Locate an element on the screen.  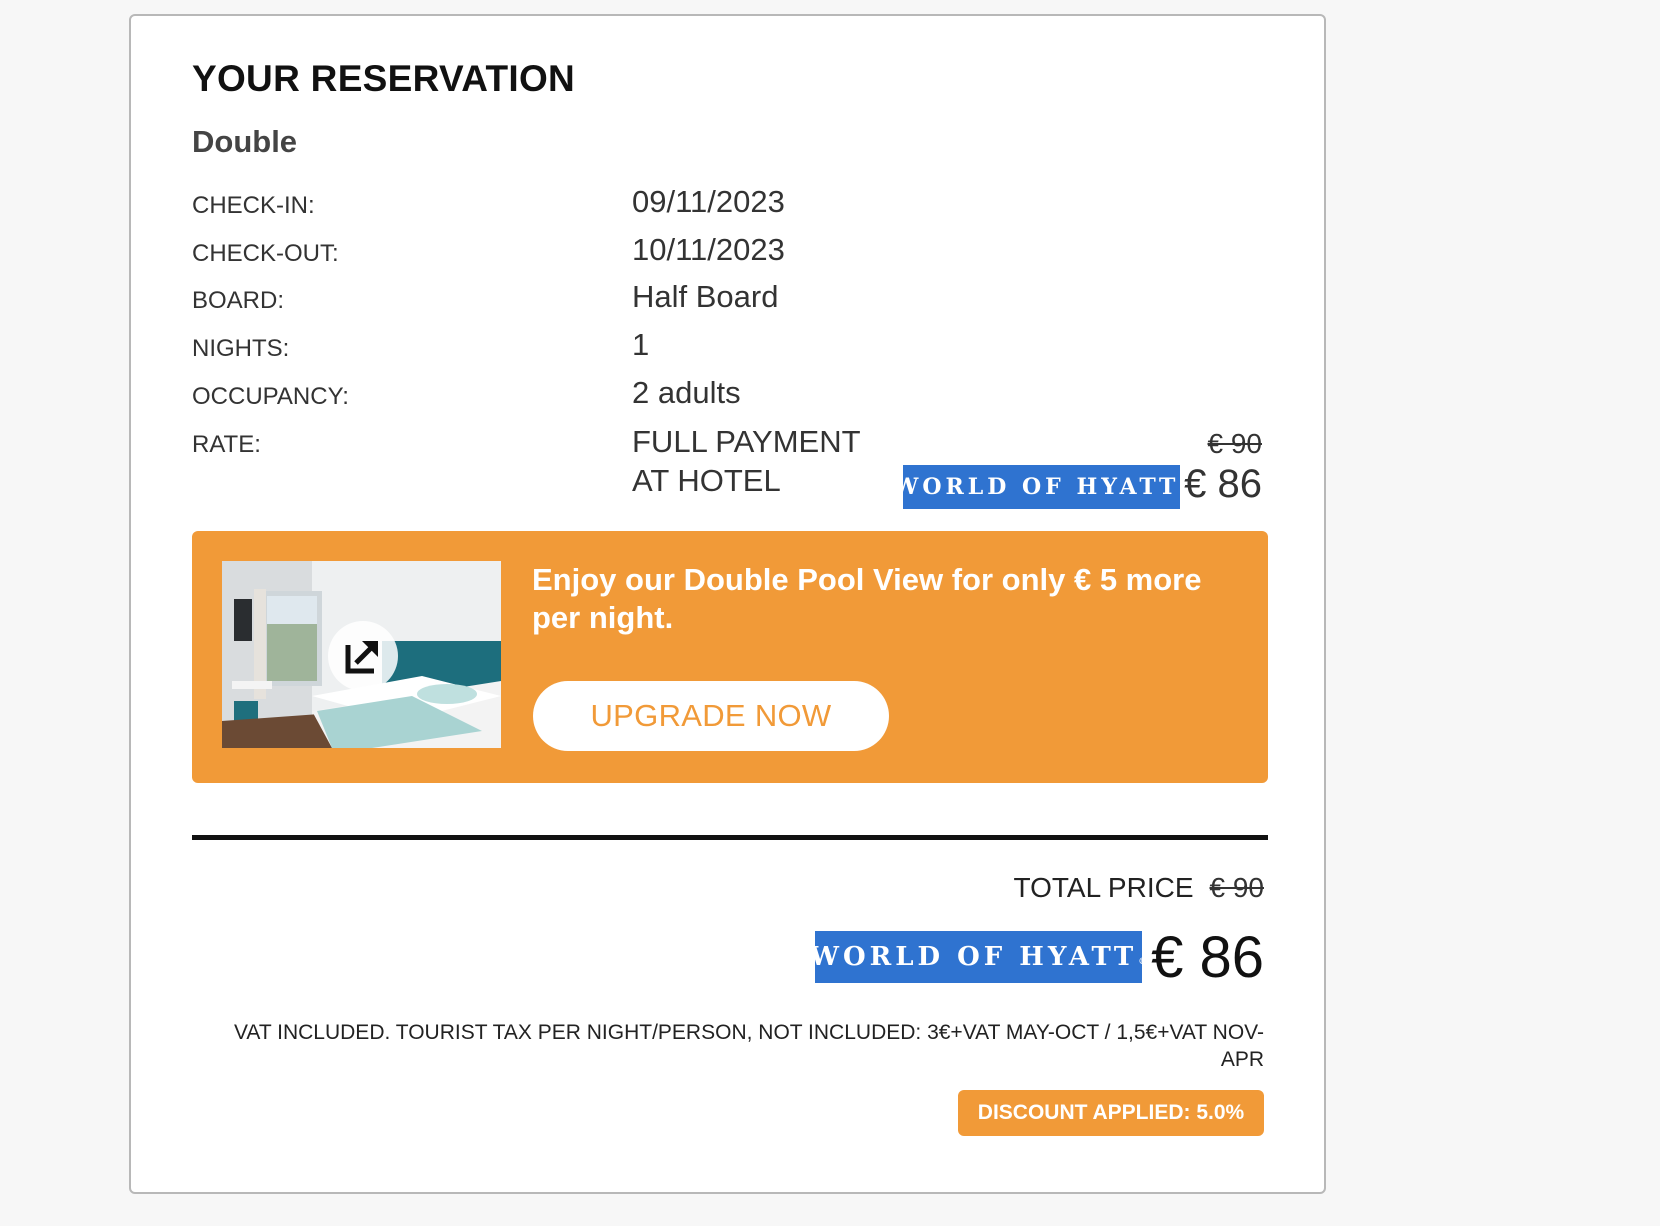
rate-member-price: € 86 is located at coordinates (1223, 484).